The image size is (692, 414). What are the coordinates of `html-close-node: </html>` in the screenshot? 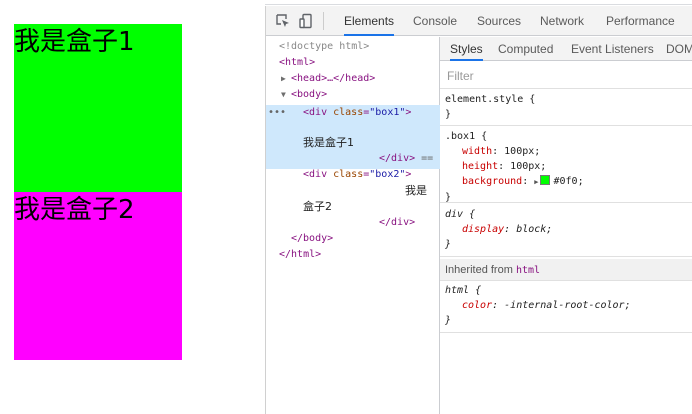 It's located at (366, 255).